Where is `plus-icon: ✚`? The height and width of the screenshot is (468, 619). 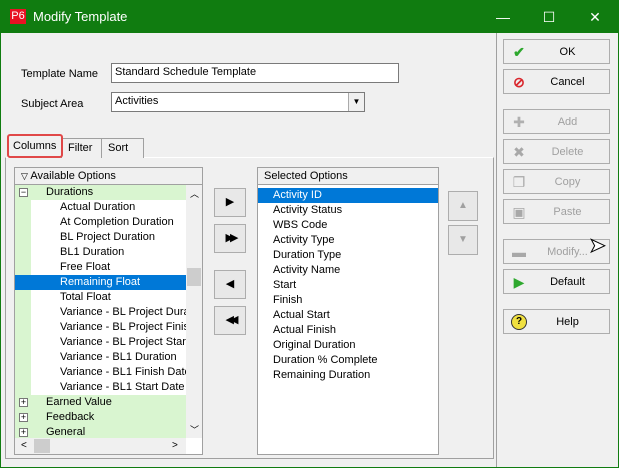
plus-icon: ✚ is located at coordinates (519, 122).